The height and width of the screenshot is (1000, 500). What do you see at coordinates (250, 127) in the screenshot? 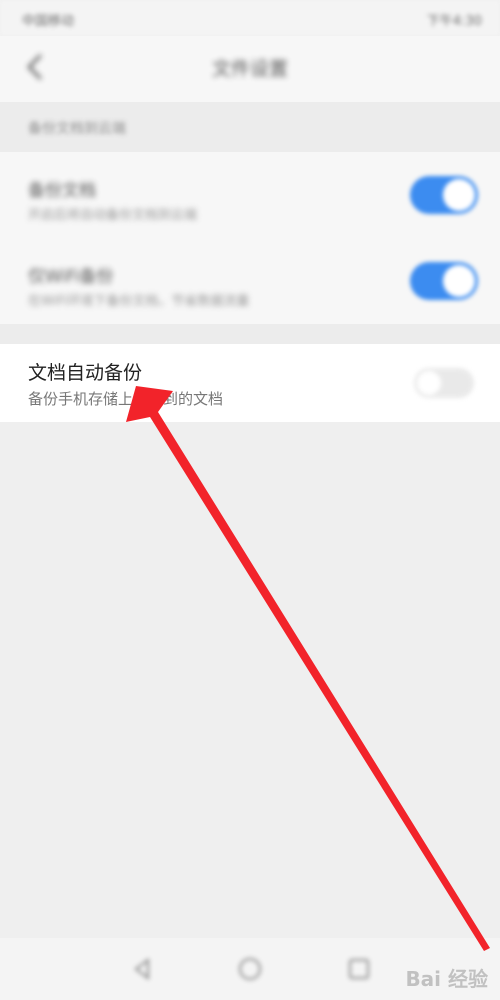
I see `section-caption: 备份文档到云端` at bounding box center [250, 127].